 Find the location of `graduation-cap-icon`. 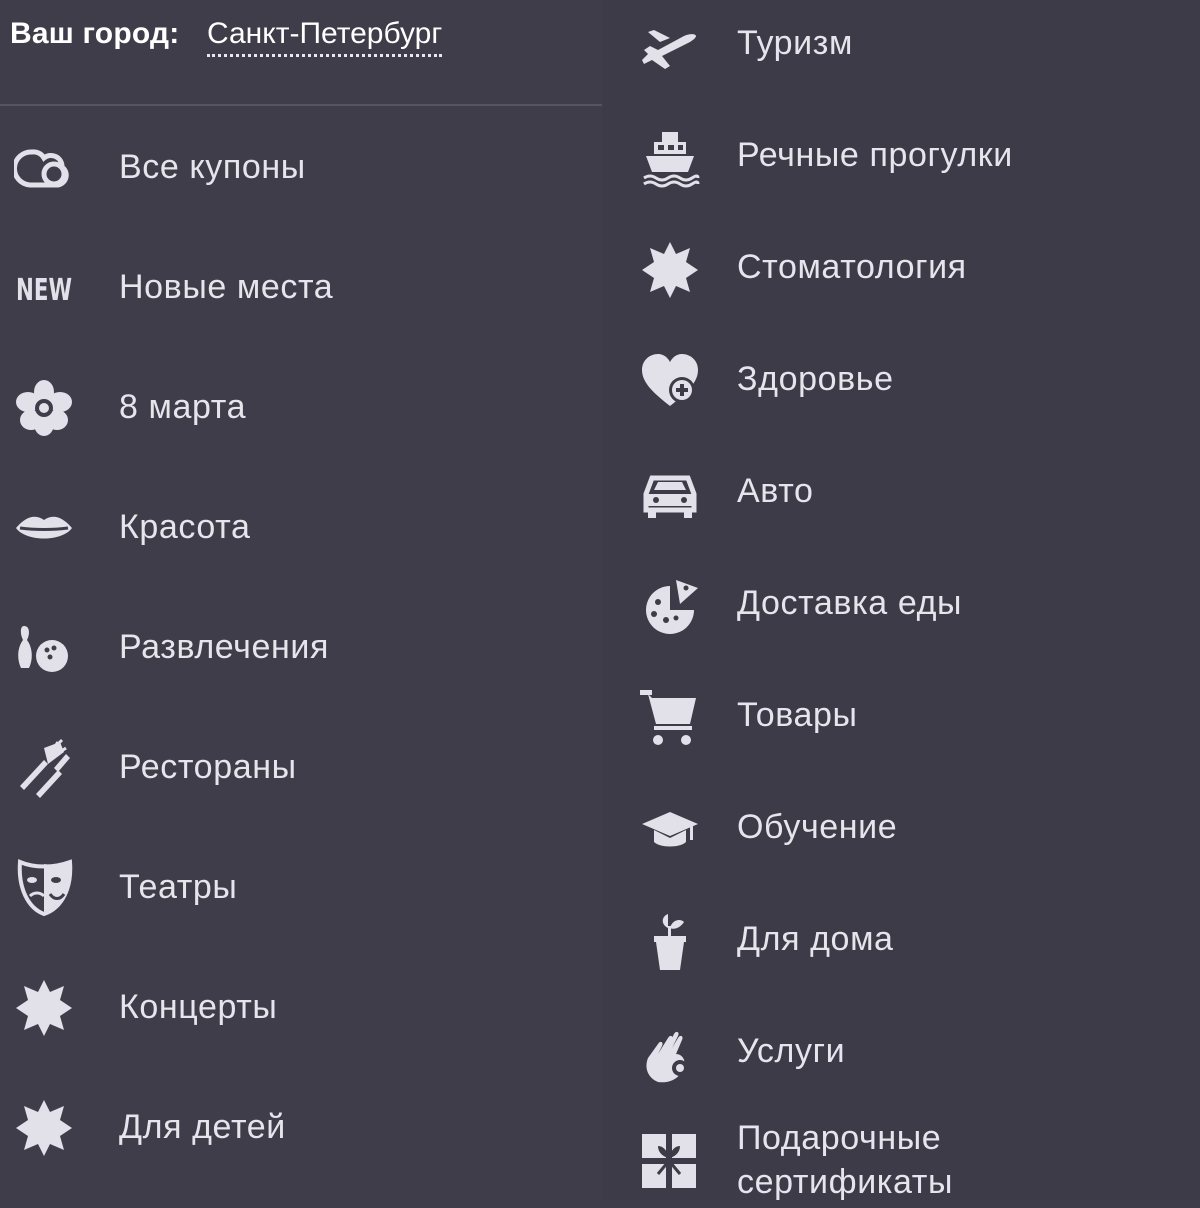

graduation-cap-icon is located at coordinates (670, 830).